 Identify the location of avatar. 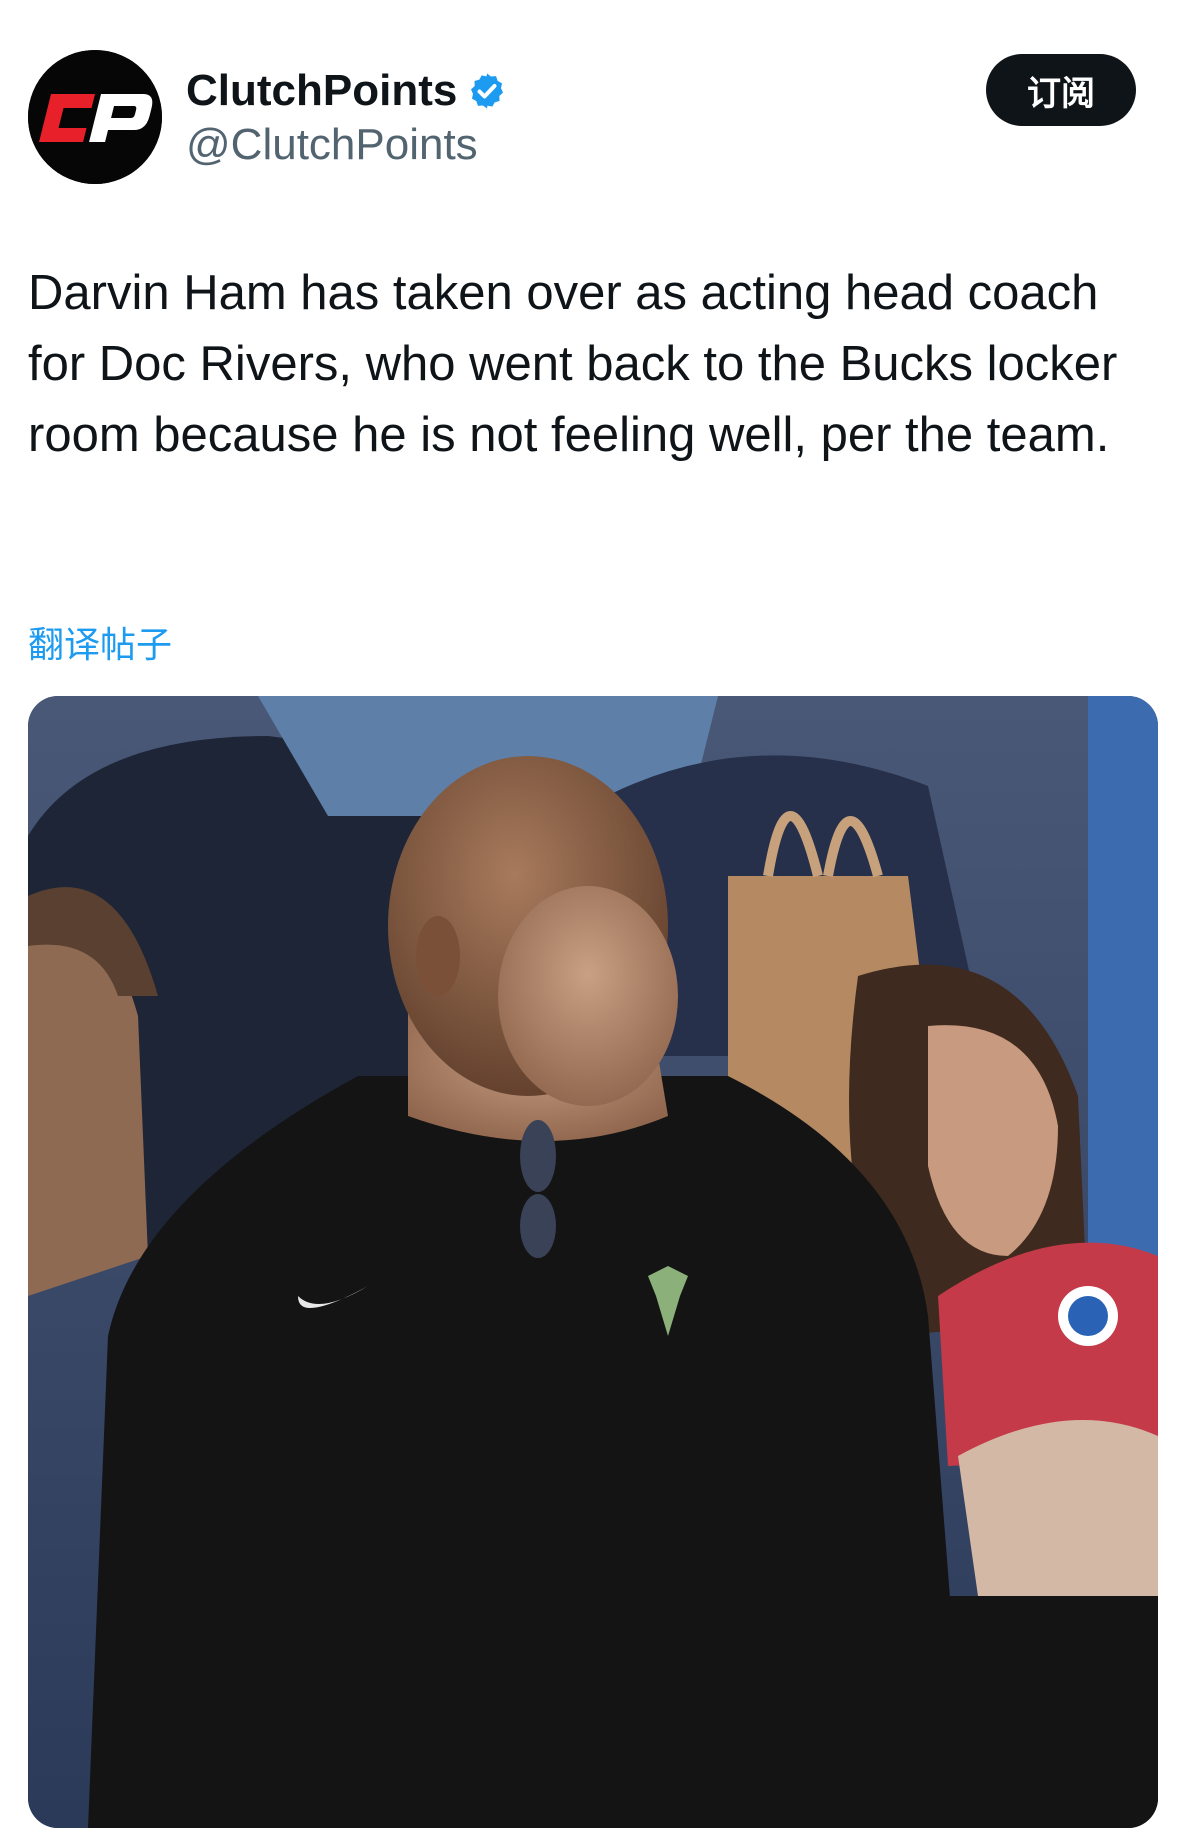
(95, 117).